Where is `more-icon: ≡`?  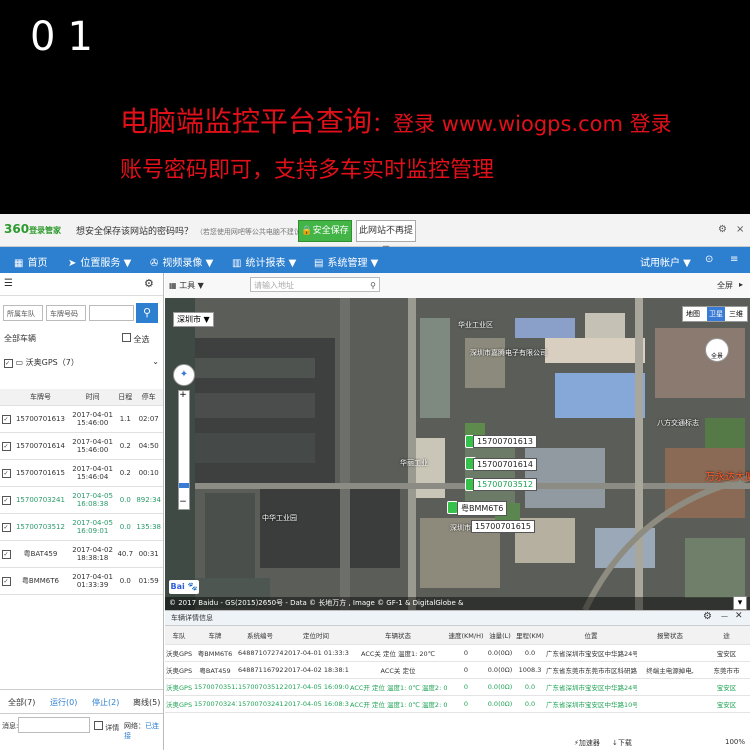
more-icon: ≡ is located at coordinates (734, 259).